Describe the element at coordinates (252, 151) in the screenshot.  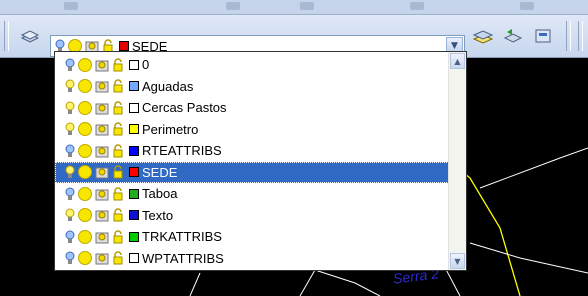
I see `layer-item: RTEATTRIBS` at that location.